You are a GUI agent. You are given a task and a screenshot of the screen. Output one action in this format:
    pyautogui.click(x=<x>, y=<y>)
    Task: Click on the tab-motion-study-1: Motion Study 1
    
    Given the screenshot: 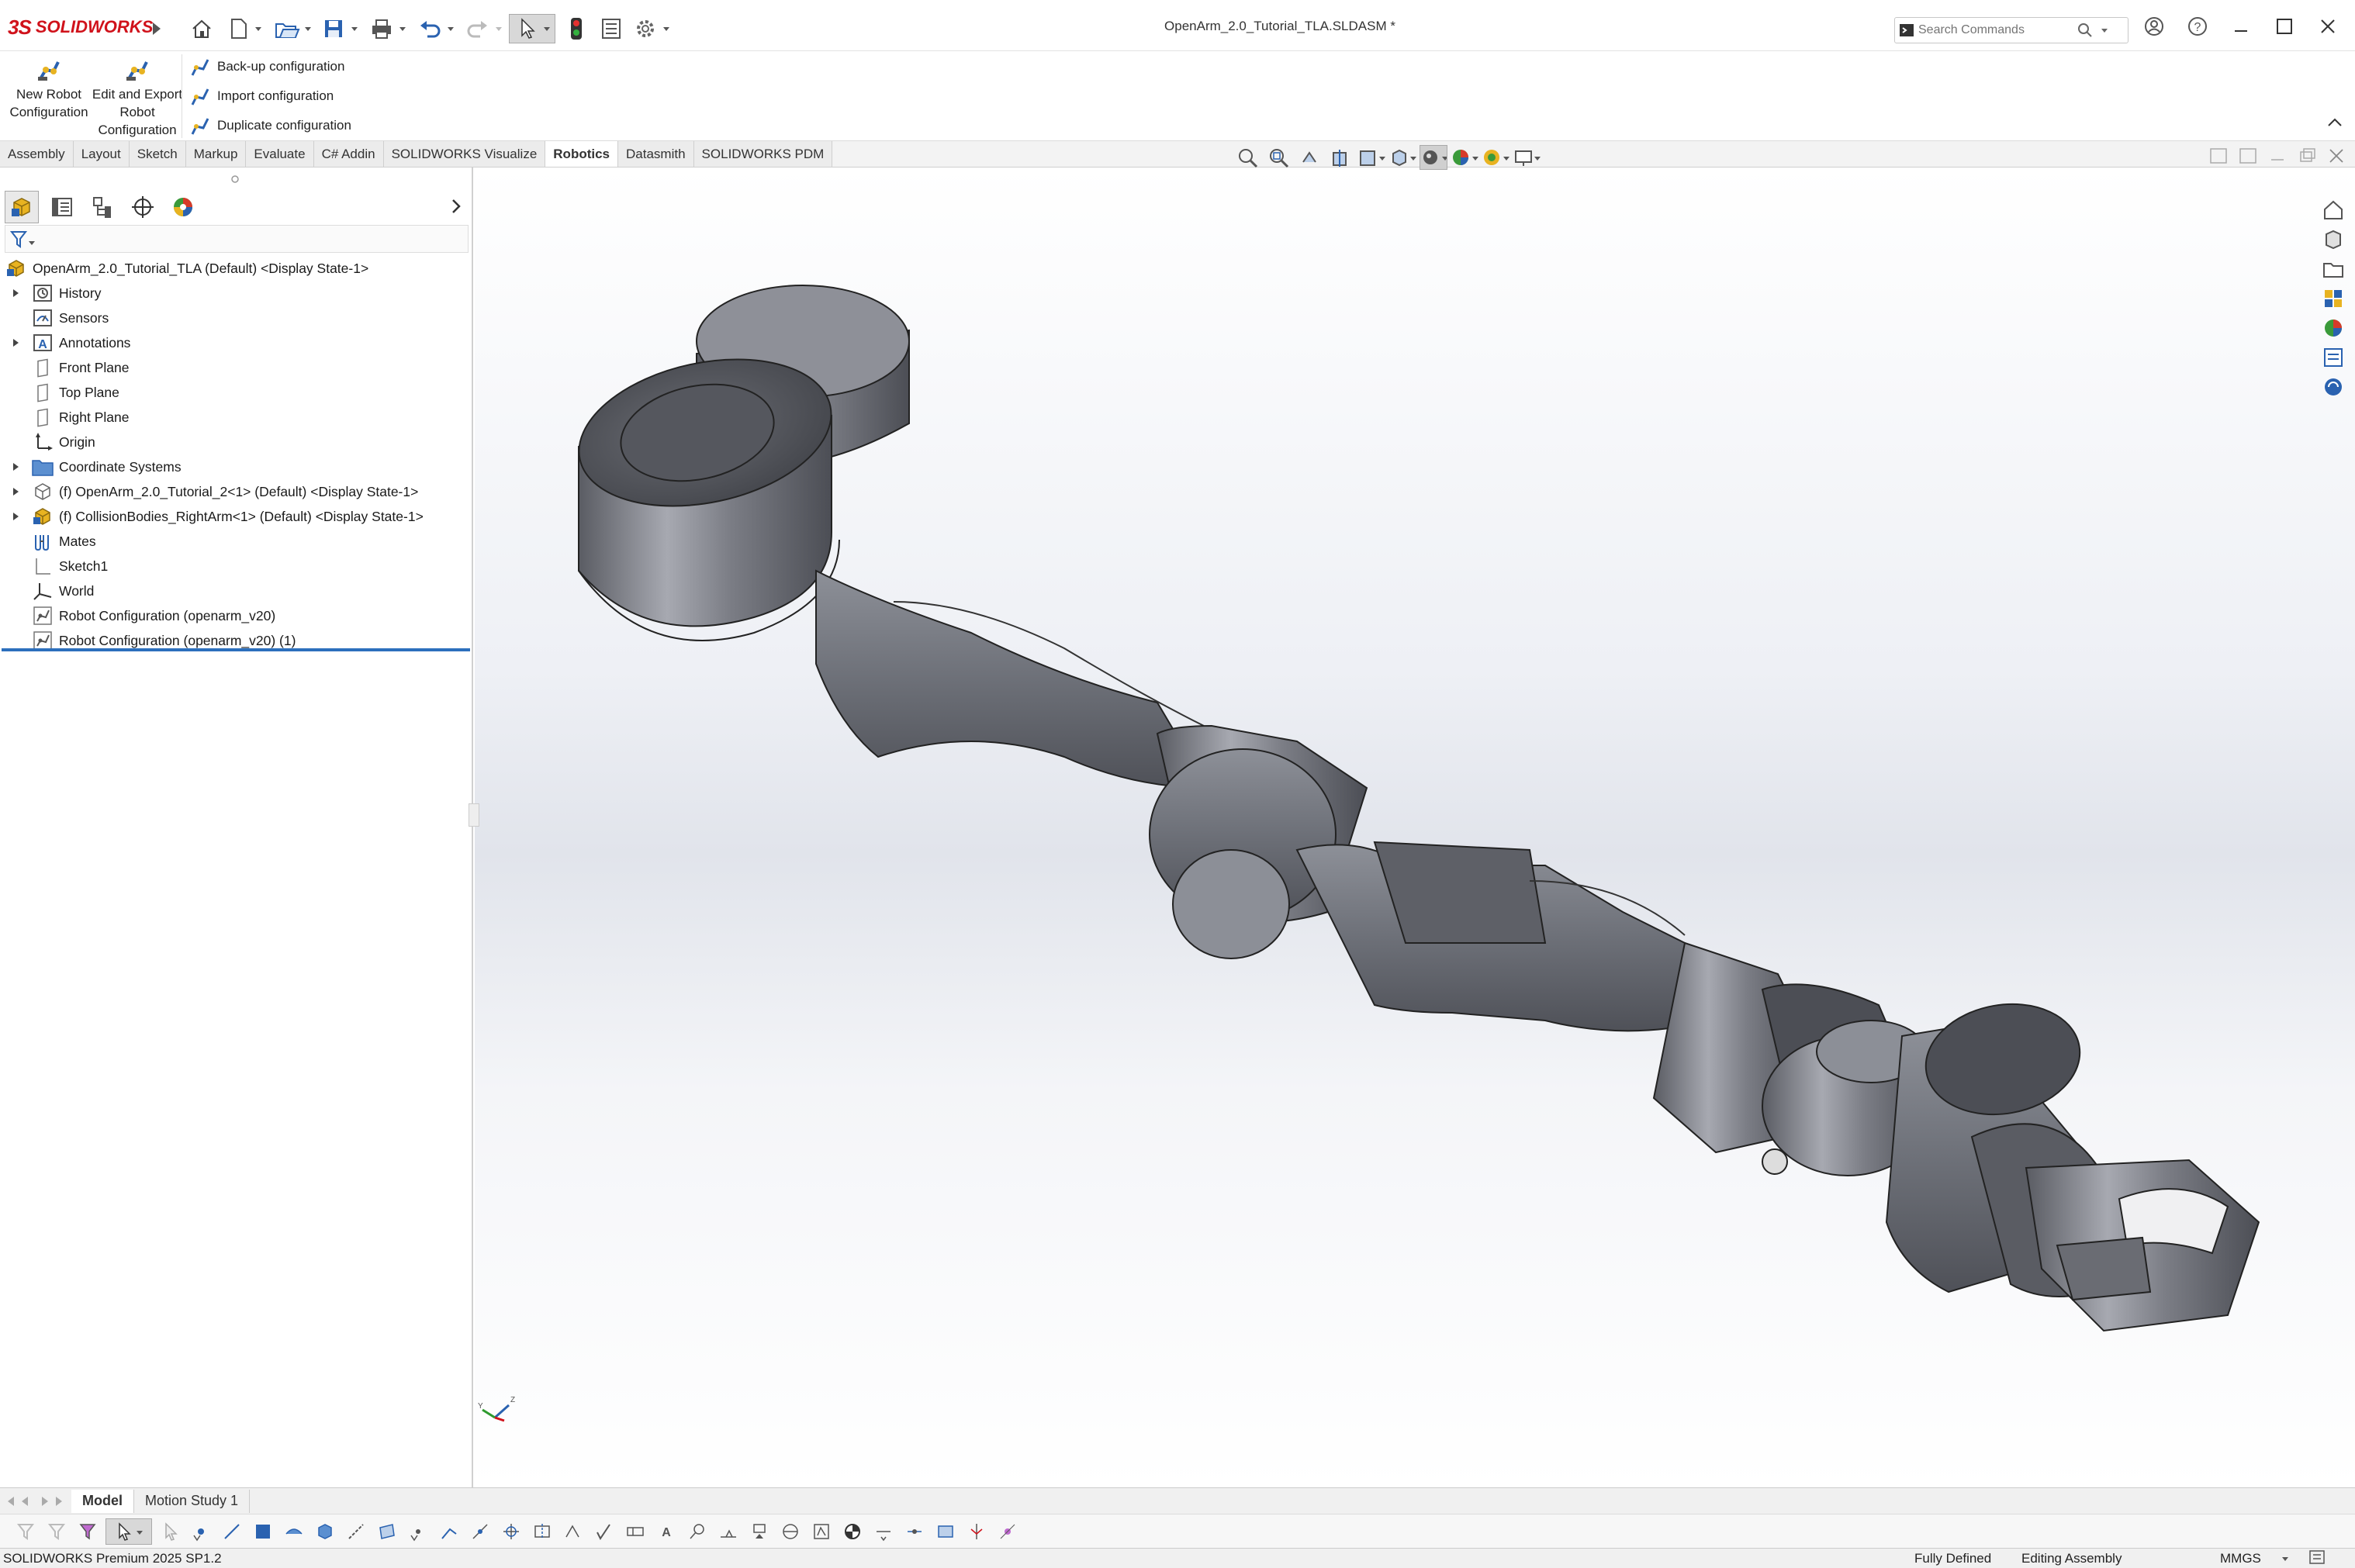 What is the action you would take?
    pyautogui.click(x=192, y=1501)
    